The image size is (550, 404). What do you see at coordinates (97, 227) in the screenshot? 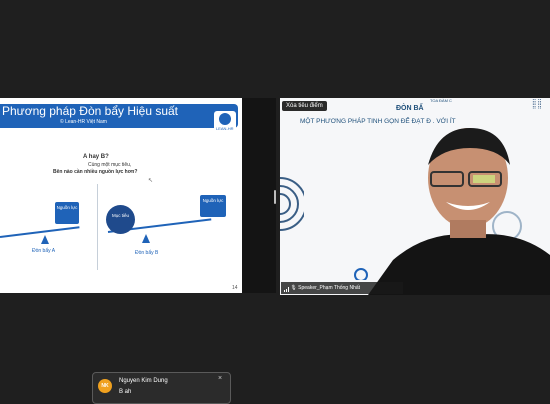
I see `divider-line` at bounding box center [97, 227].